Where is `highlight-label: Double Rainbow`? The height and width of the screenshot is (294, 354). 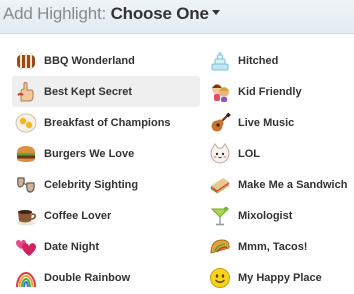
highlight-label: Double Rainbow is located at coordinates (87, 277).